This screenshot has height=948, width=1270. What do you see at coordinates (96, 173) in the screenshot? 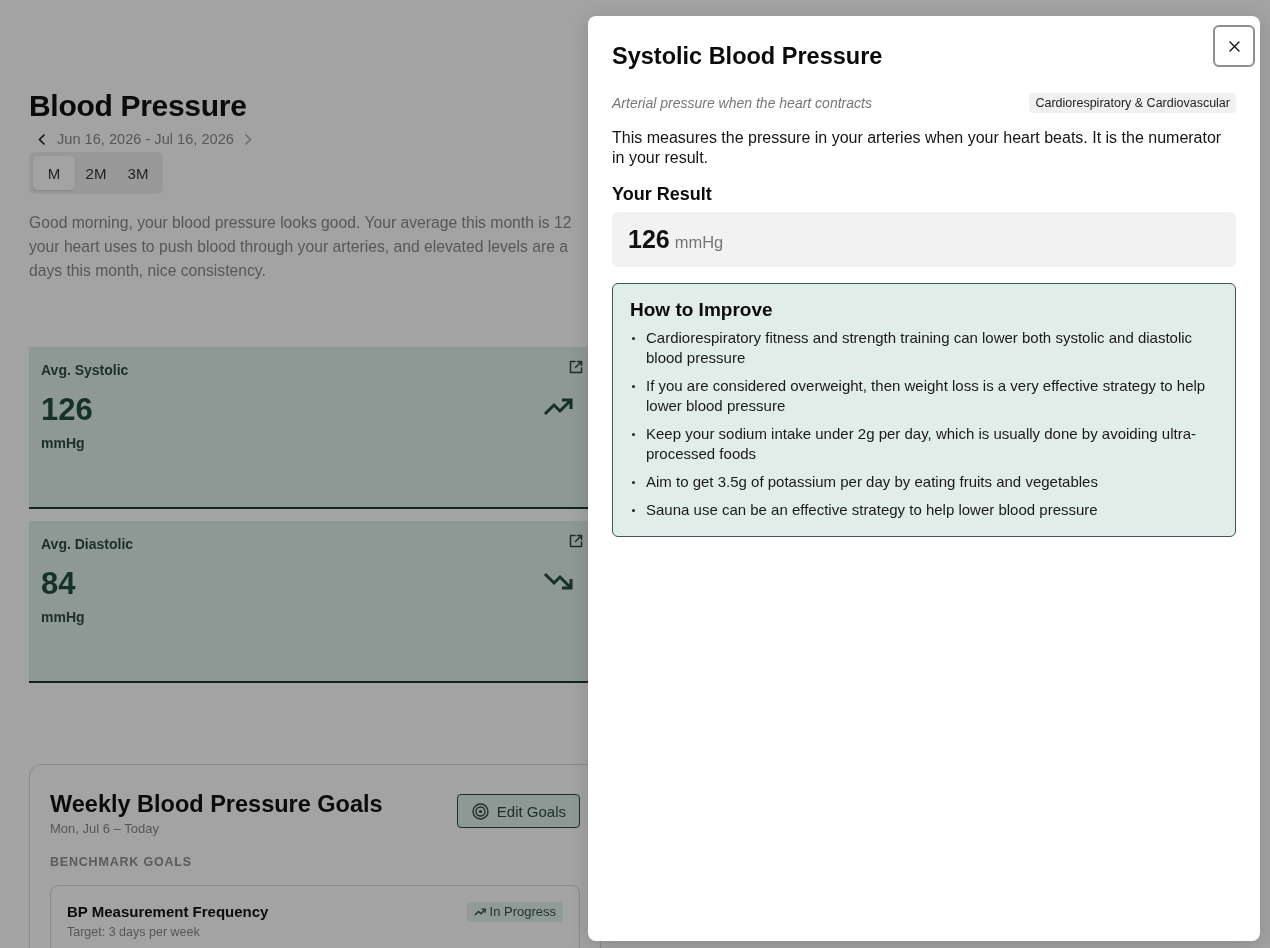
I see `period-tab: 2M` at bounding box center [96, 173].